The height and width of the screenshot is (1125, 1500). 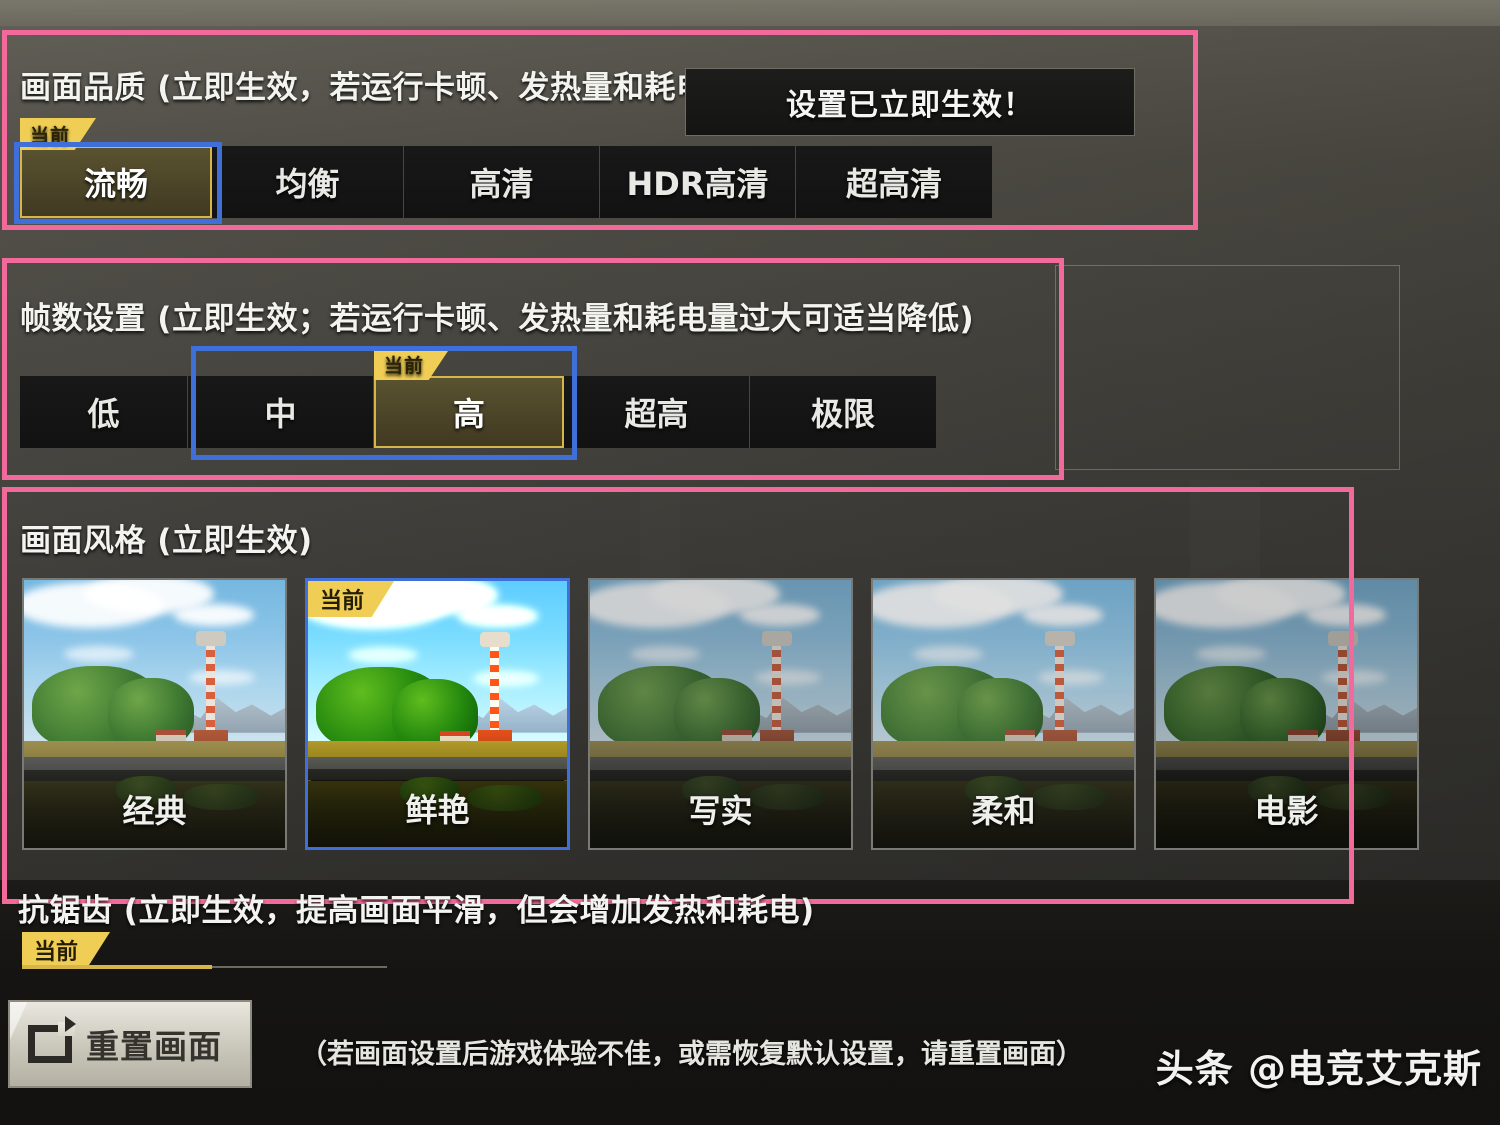 I want to click on style-option-label: 经典, so click(x=154, y=809).